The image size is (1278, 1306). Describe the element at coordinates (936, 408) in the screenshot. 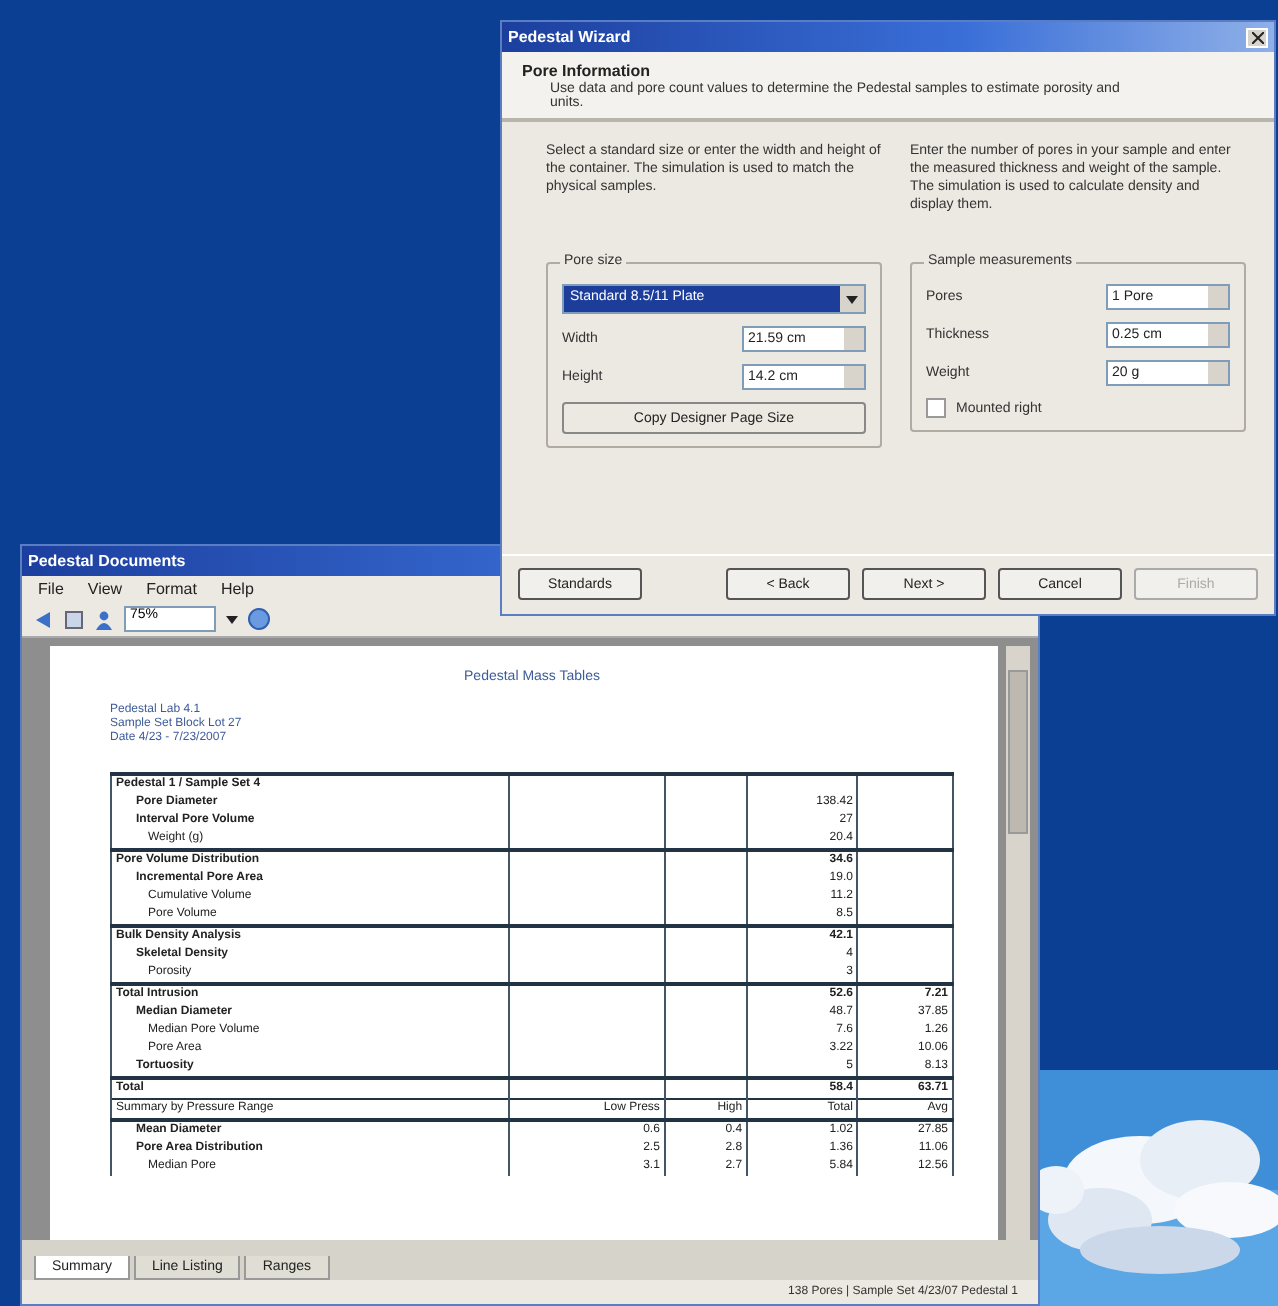

I see `checkbox` at that location.